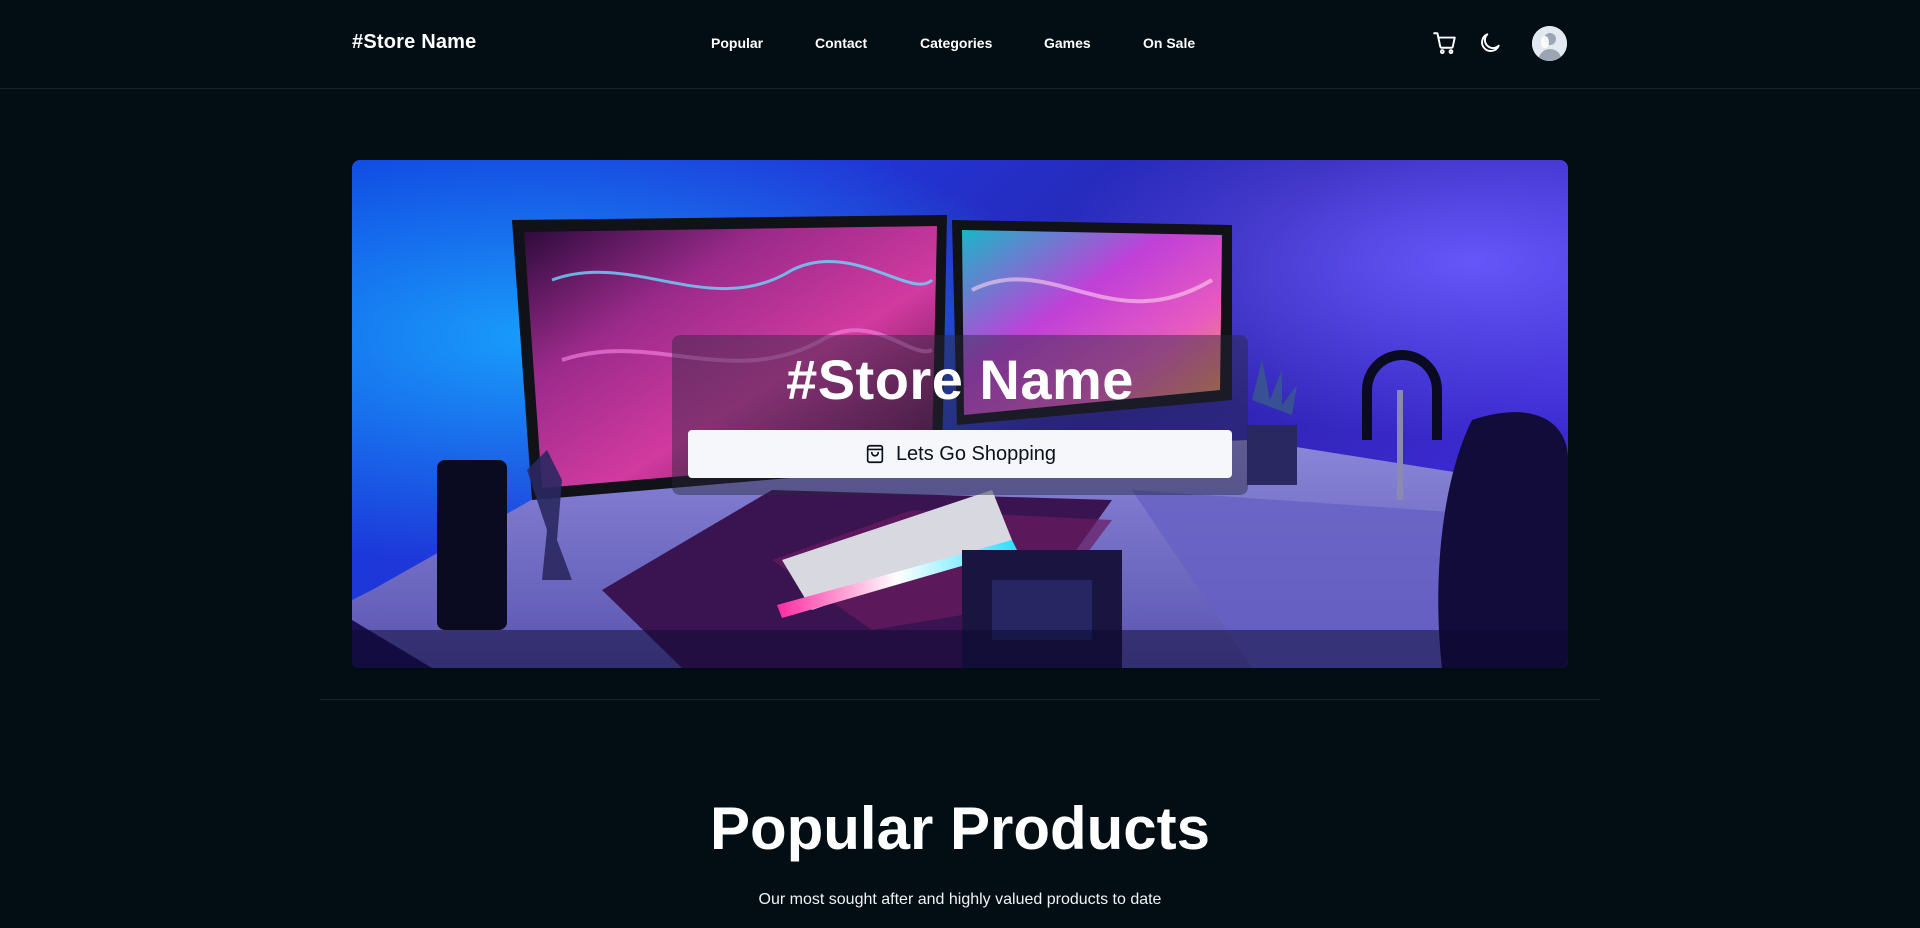  What do you see at coordinates (956, 43) in the screenshot?
I see `nav-categories: Categories` at bounding box center [956, 43].